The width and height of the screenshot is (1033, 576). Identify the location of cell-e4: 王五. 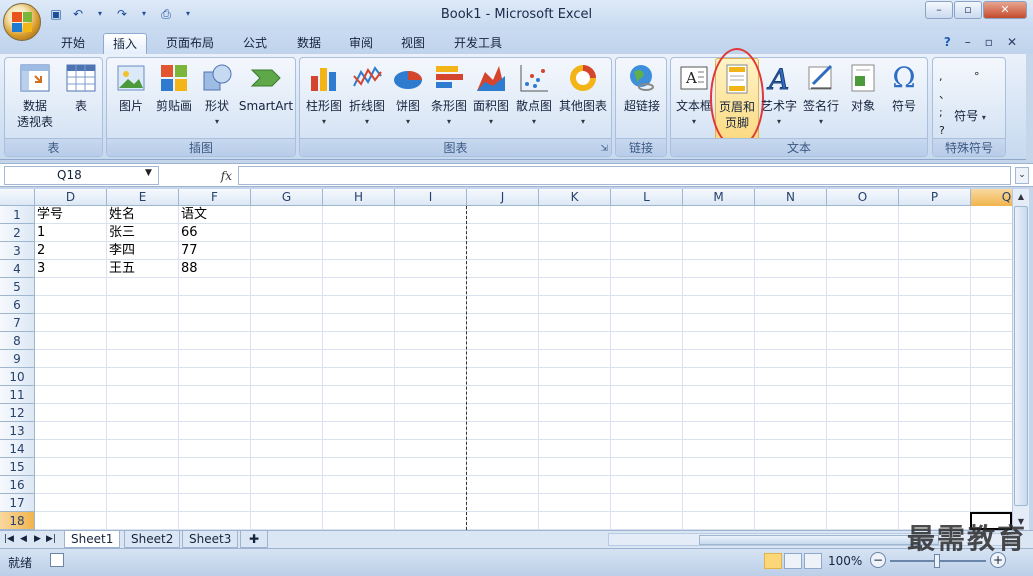
(143, 269).